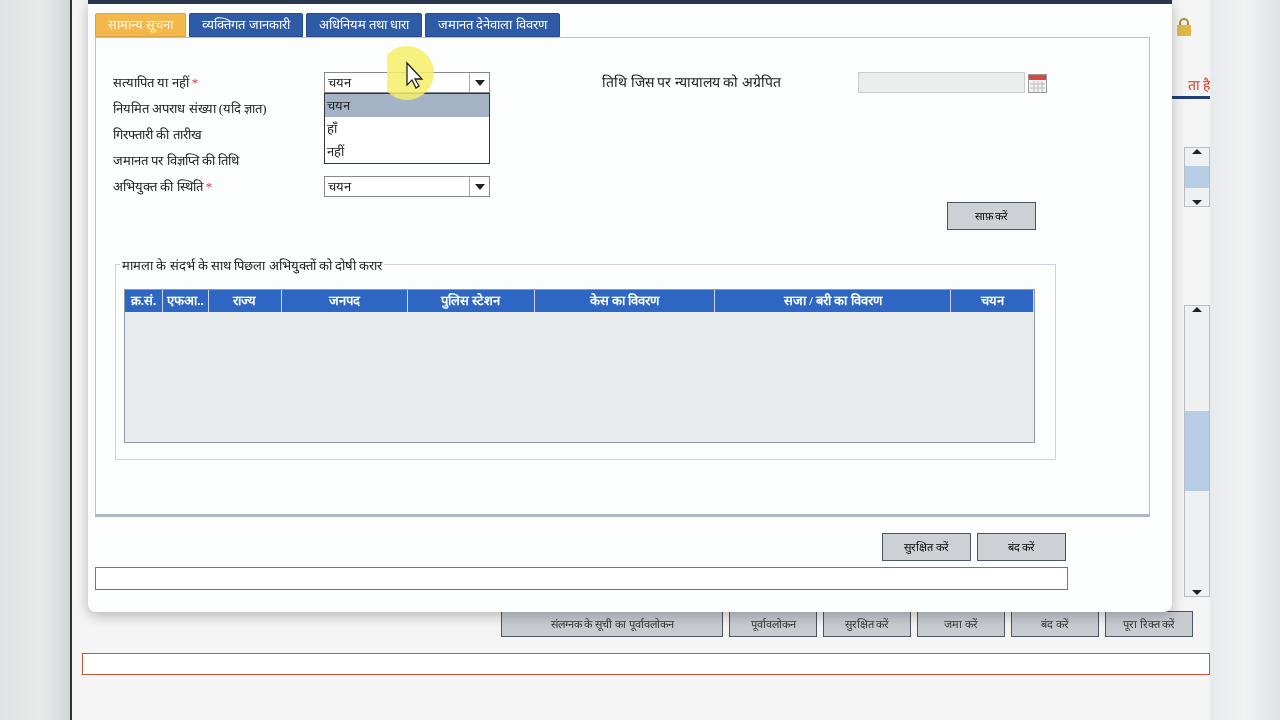  Describe the element at coordinates (612, 624) in the screenshot. I see `button: संलग्नक के सूची का पूर्वावलोकन` at that location.